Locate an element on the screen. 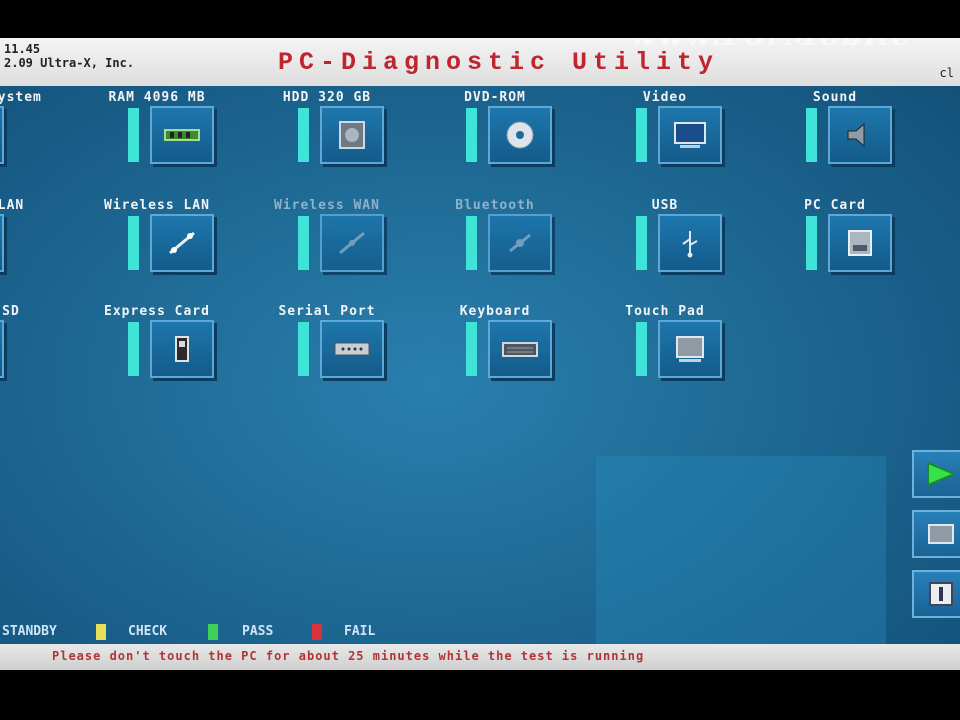 This screenshot has height=720, width=960. bluetooth-icon is located at coordinates (520, 243).